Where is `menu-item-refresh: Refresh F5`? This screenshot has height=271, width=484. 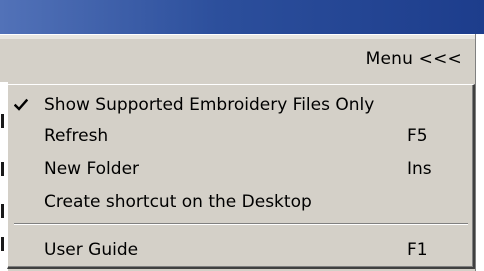
menu-item-refresh: Refresh F5 is located at coordinates (240, 136).